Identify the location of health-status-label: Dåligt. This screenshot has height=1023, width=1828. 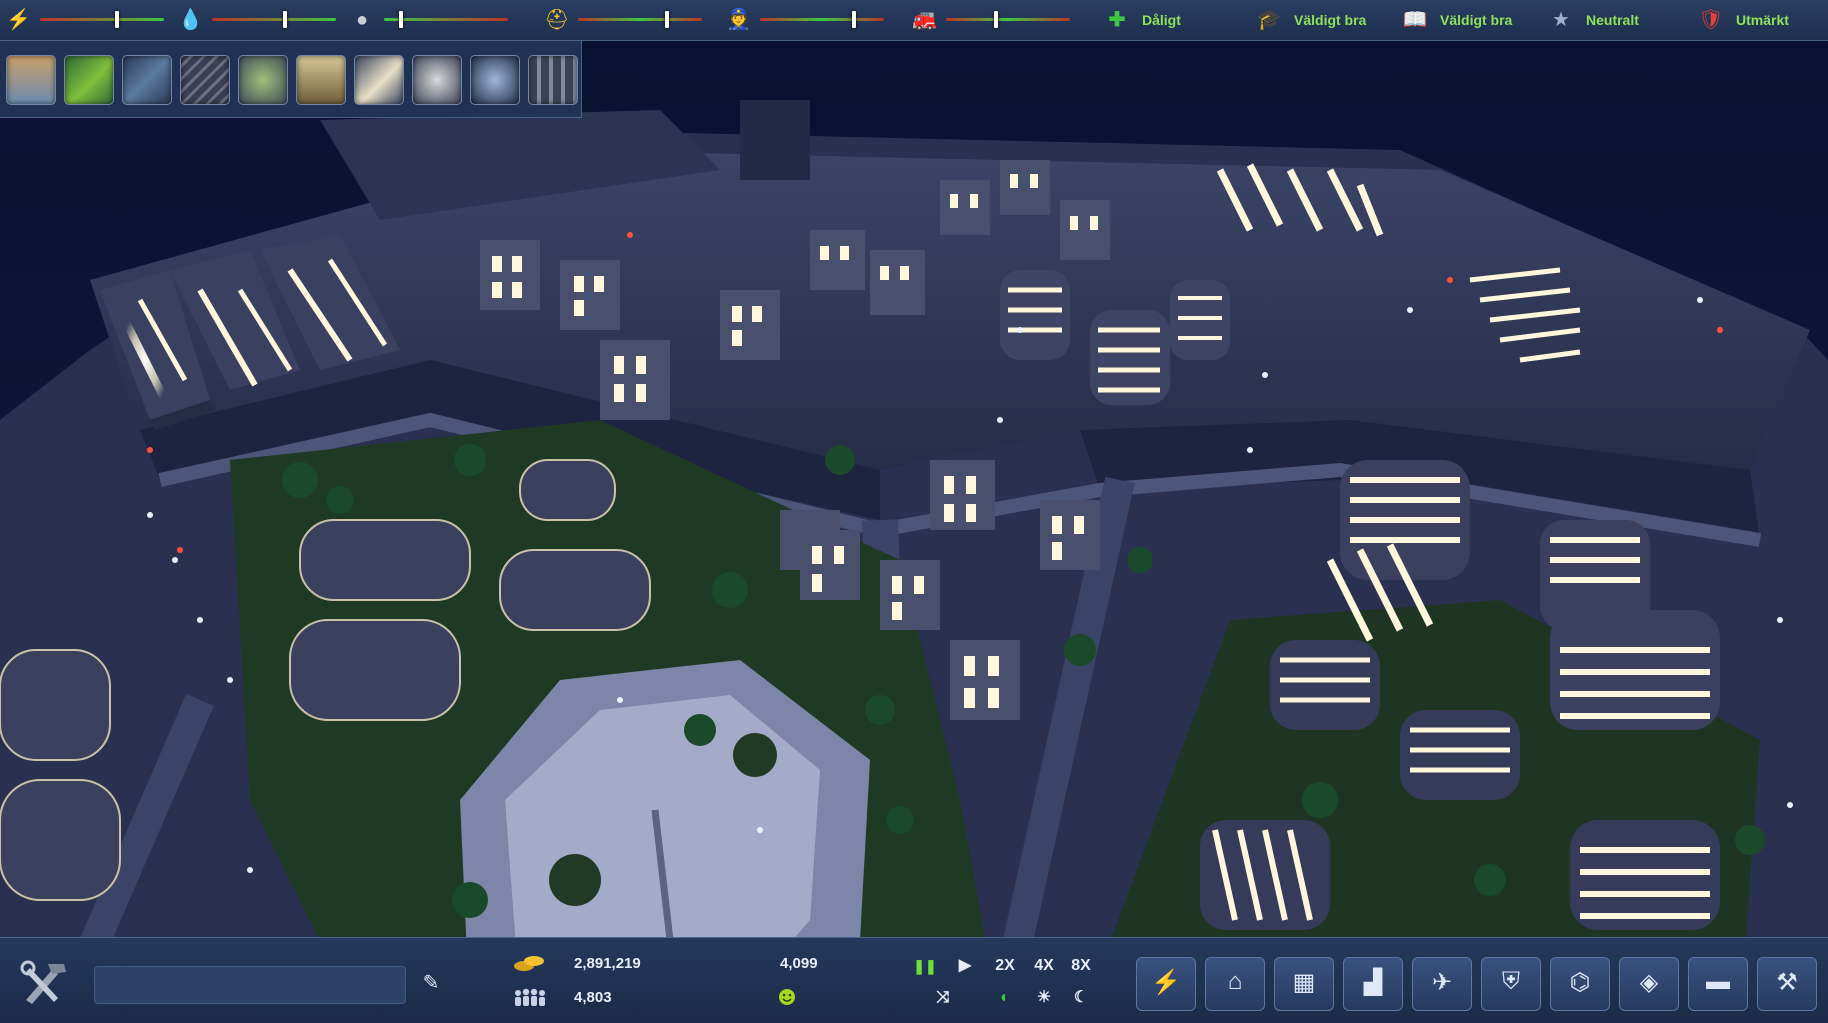
(1161, 20).